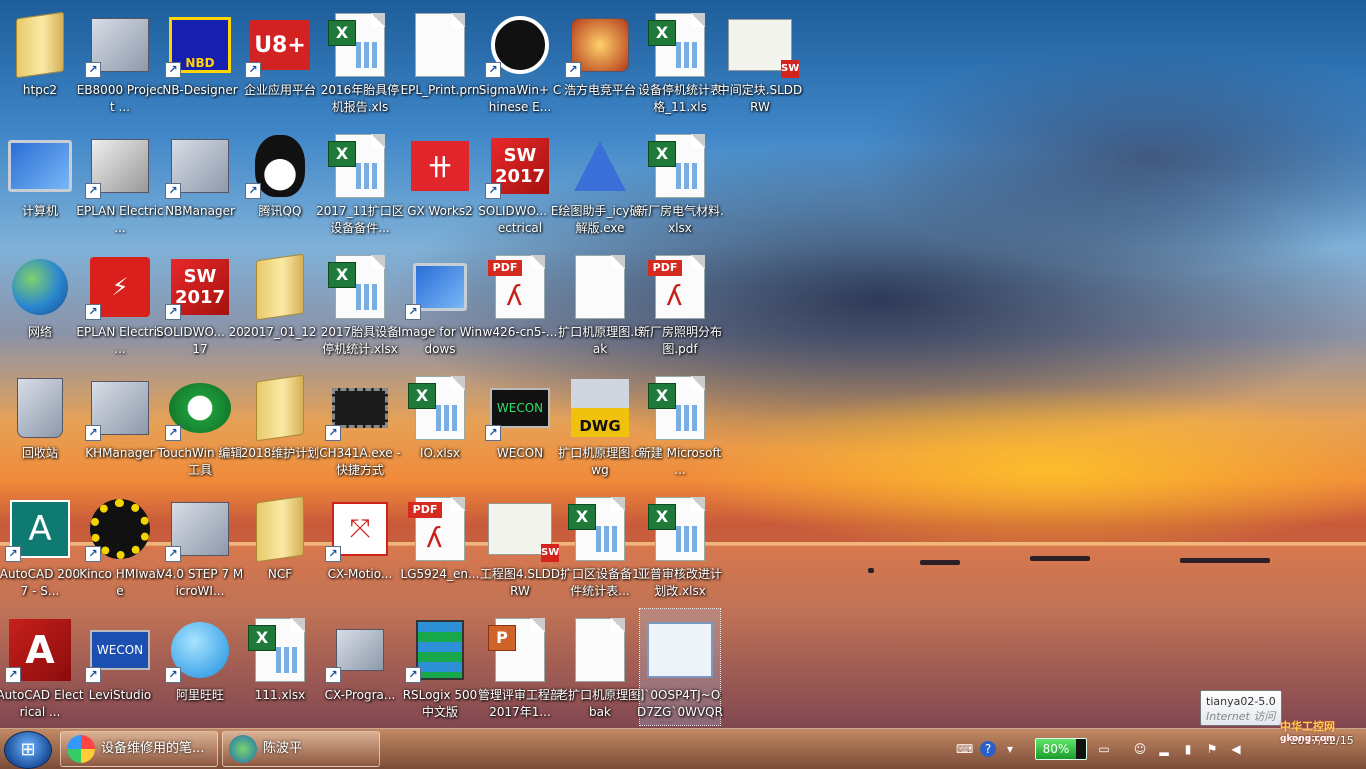 The width and height of the screenshot is (1366, 769). I want to click on signal-icon: ▂, so click(1164, 749).